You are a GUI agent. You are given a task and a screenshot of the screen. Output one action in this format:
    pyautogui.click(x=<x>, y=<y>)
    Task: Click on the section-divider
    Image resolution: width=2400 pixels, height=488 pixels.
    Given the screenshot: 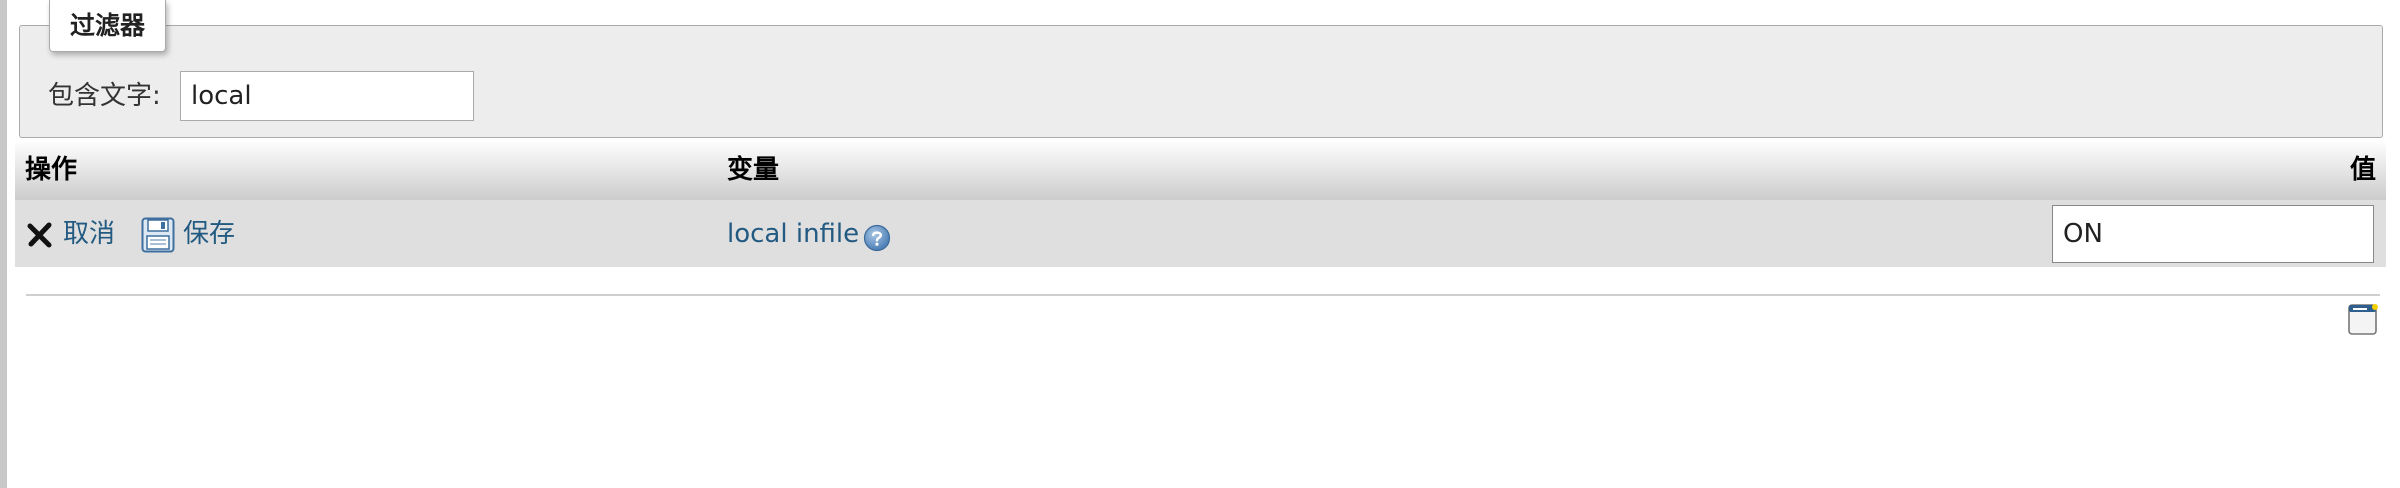 What is the action you would take?
    pyautogui.click(x=1203, y=295)
    